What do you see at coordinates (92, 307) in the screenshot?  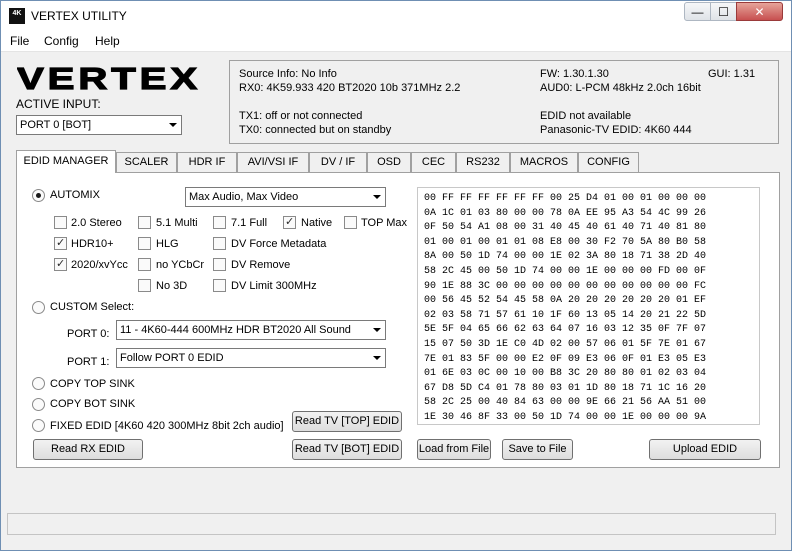 I see `custom-select-label: CUSTOM Select:` at bounding box center [92, 307].